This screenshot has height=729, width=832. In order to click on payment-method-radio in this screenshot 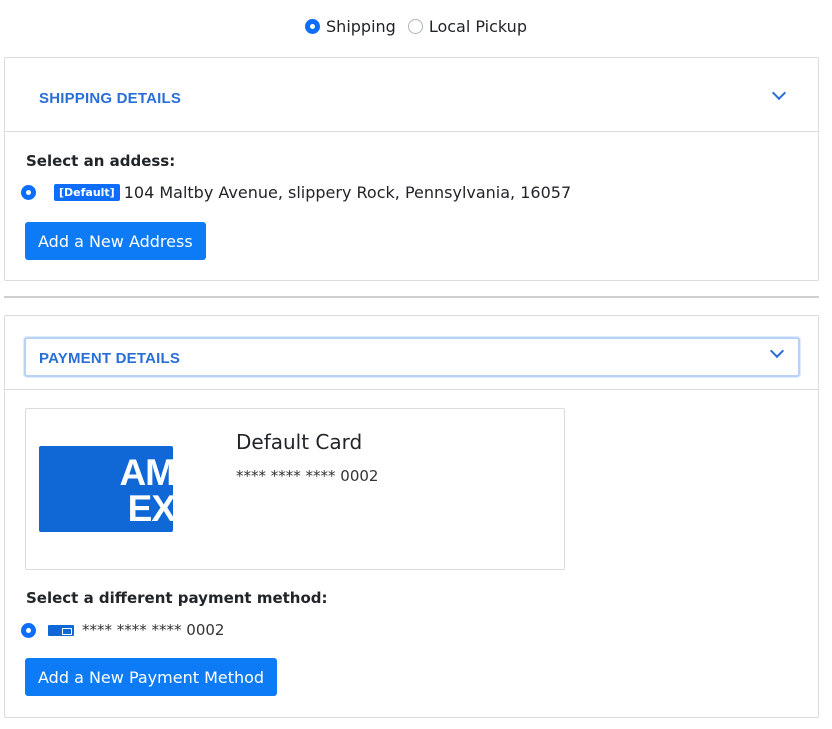, I will do `click(28, 630)`.